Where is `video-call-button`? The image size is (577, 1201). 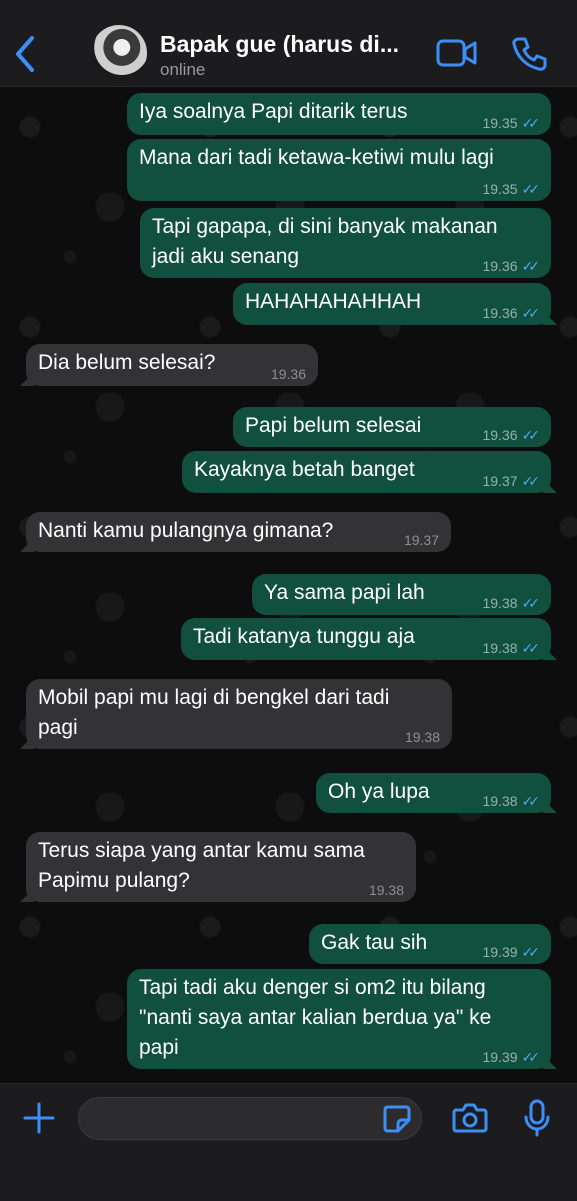 video-call-button is located at coordinates (457, 55).